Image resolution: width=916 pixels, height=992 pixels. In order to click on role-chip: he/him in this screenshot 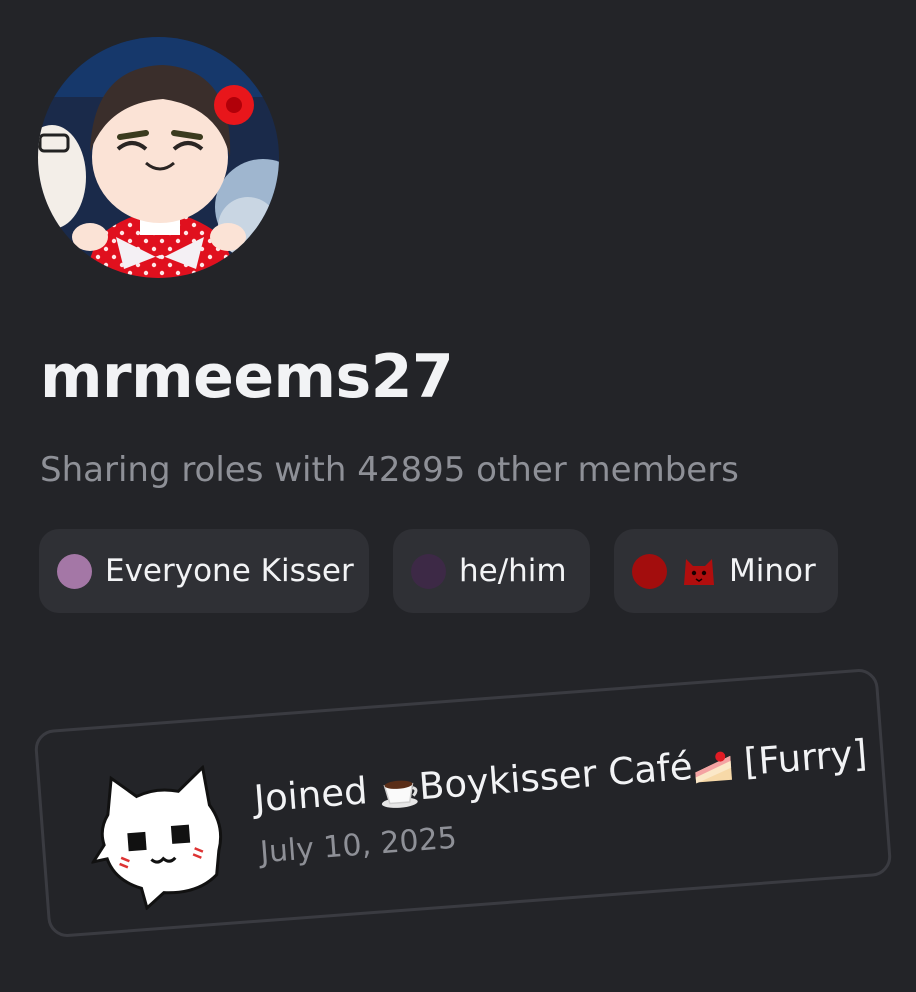, I will do `click(491, 571)`.